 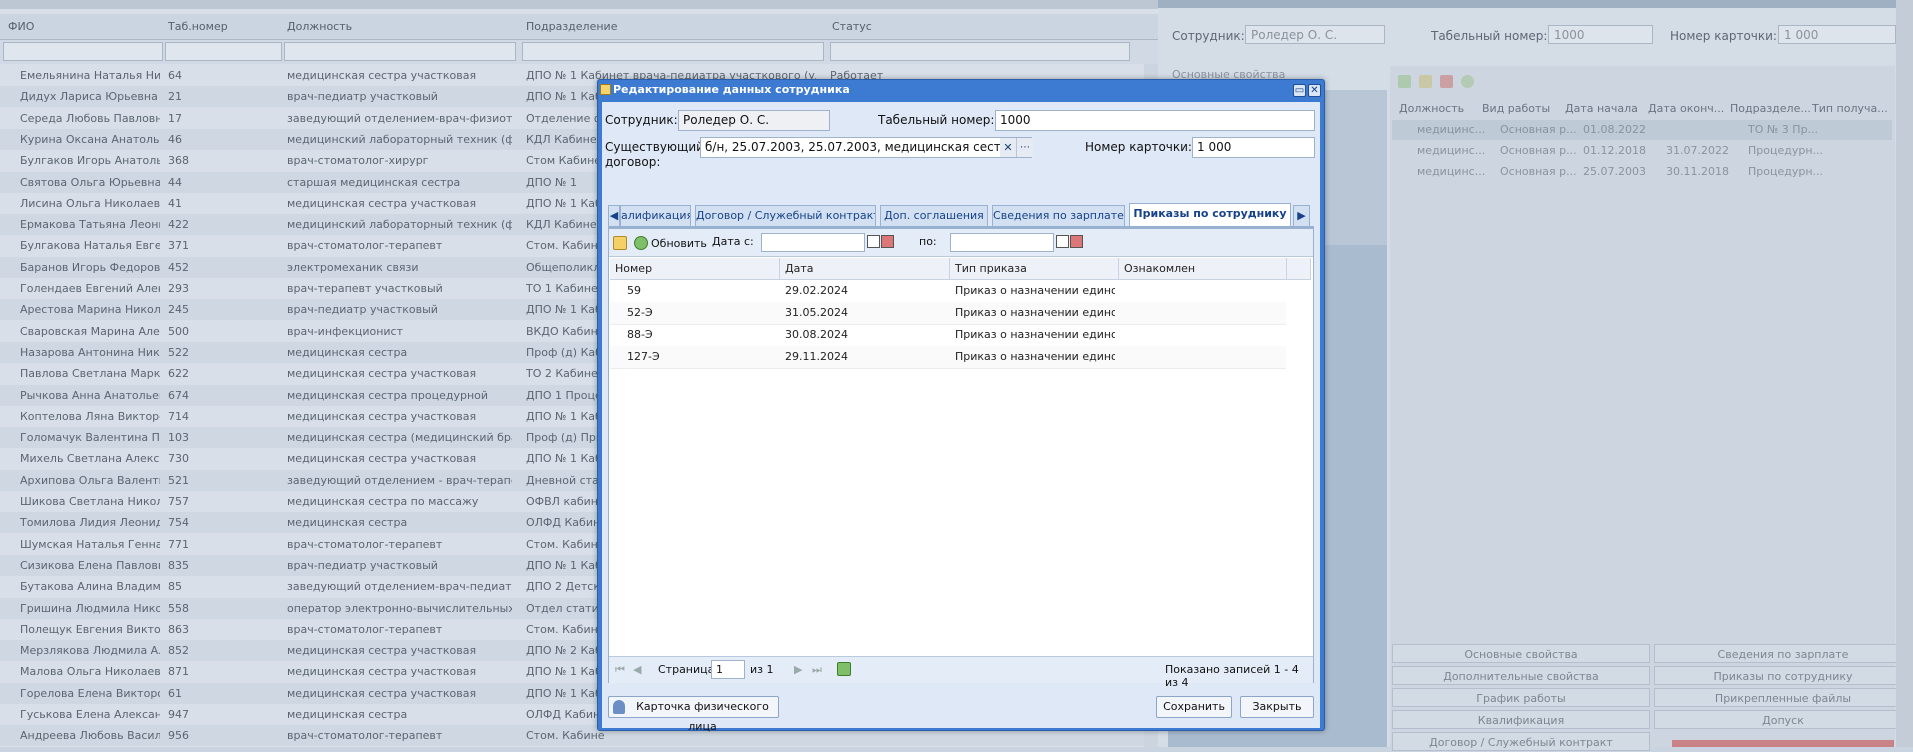 I want to click on prev-page-icon: ◀, so click(x=637, y=669).